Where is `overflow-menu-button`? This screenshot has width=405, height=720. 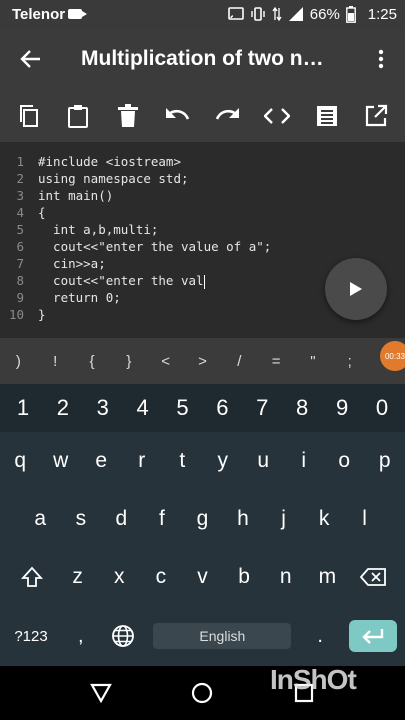
overflow-menu-button is located at coordinates (381, 59).